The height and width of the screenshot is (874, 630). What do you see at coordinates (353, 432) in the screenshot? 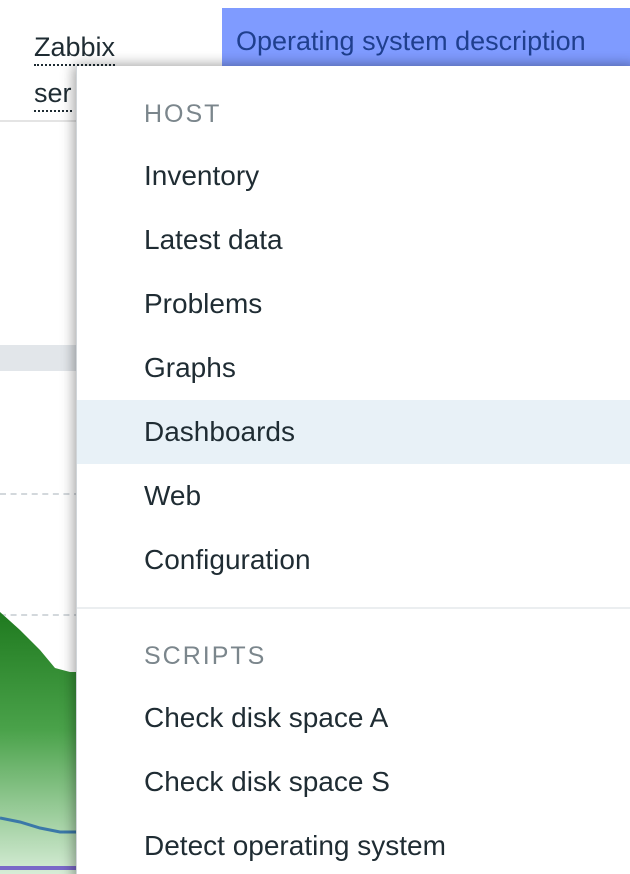
I see `menu-item-dashboards: Dashboards` at bounding box center [353, 432].